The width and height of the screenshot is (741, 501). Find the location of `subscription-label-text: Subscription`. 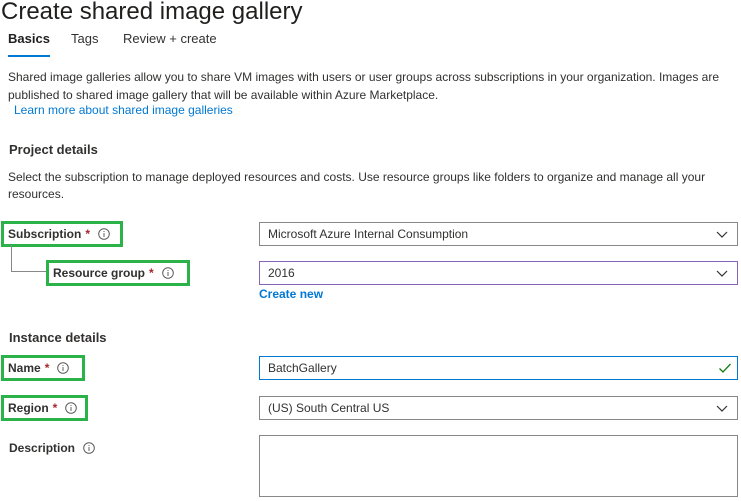

subscription-label-text: Subscription is located at coordinates (45, 234).